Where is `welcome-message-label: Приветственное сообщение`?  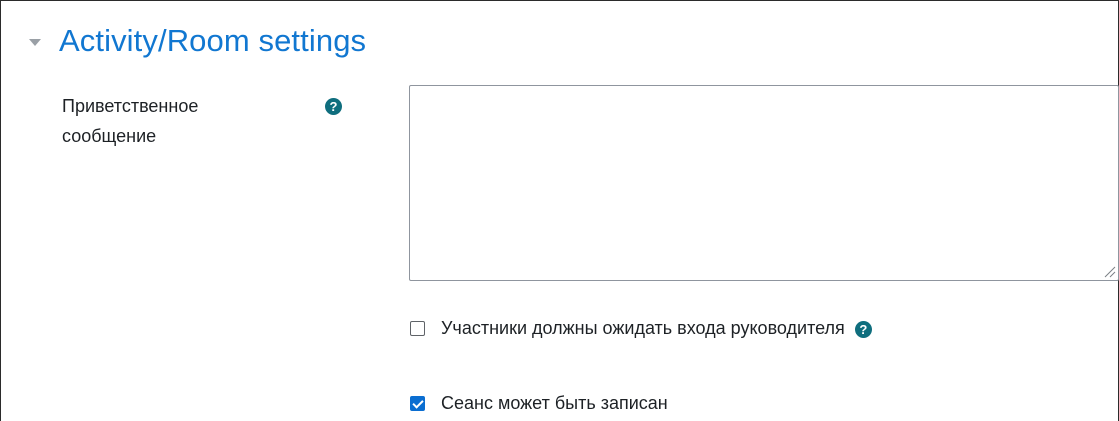
welcome-message-label: Приветственное сообщение is located at coordinates (172, 121).